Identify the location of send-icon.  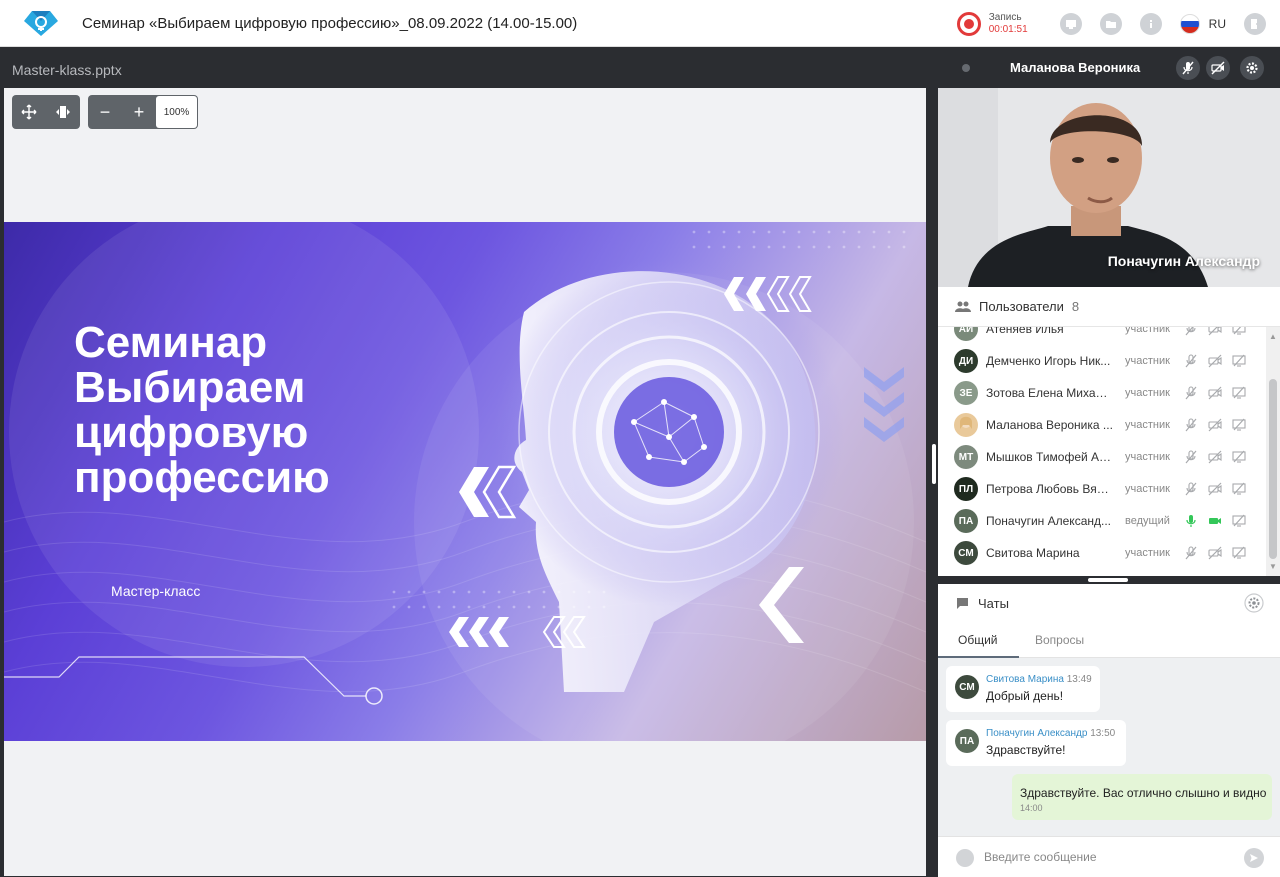
(1254, 858).